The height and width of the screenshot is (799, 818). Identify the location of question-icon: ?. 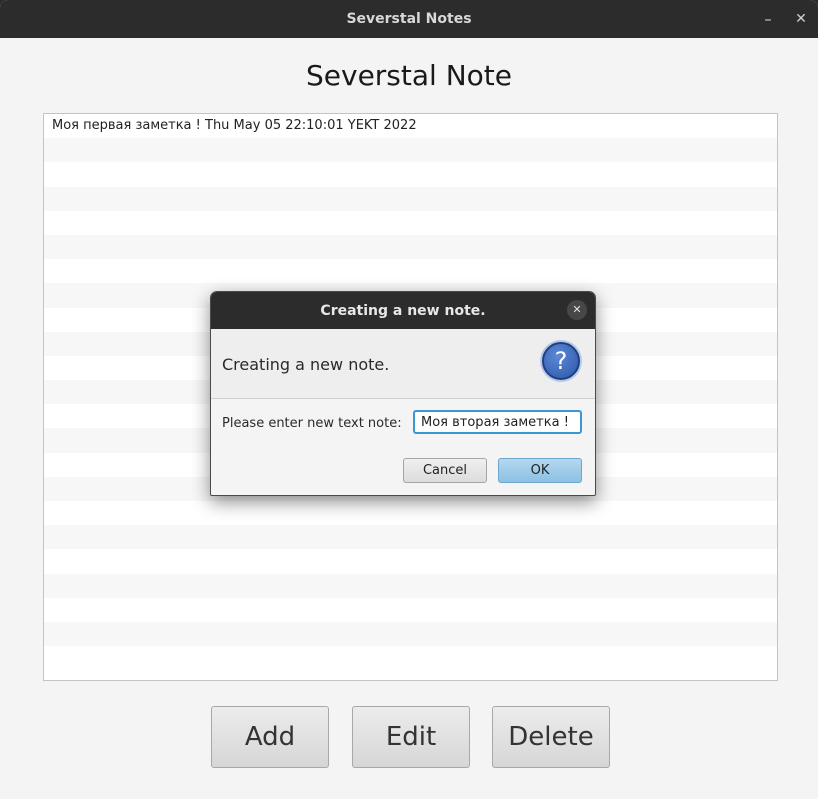
(561, 361).